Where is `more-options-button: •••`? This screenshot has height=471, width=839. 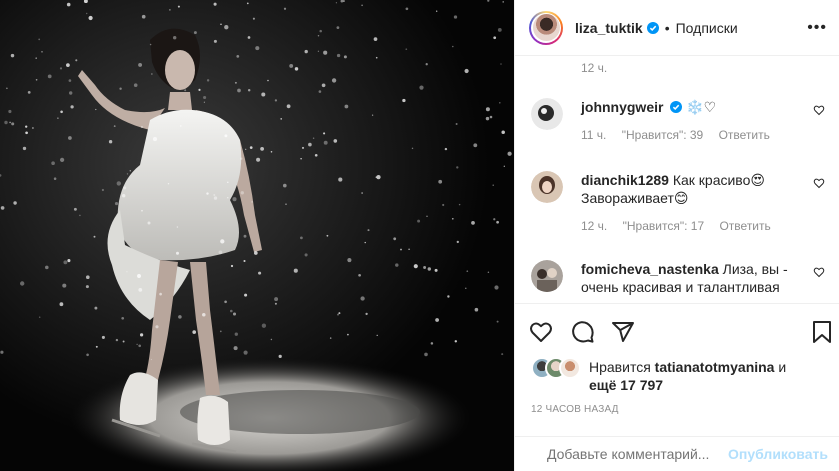 more-options-button: ••• is located at coordinates (817, 28).